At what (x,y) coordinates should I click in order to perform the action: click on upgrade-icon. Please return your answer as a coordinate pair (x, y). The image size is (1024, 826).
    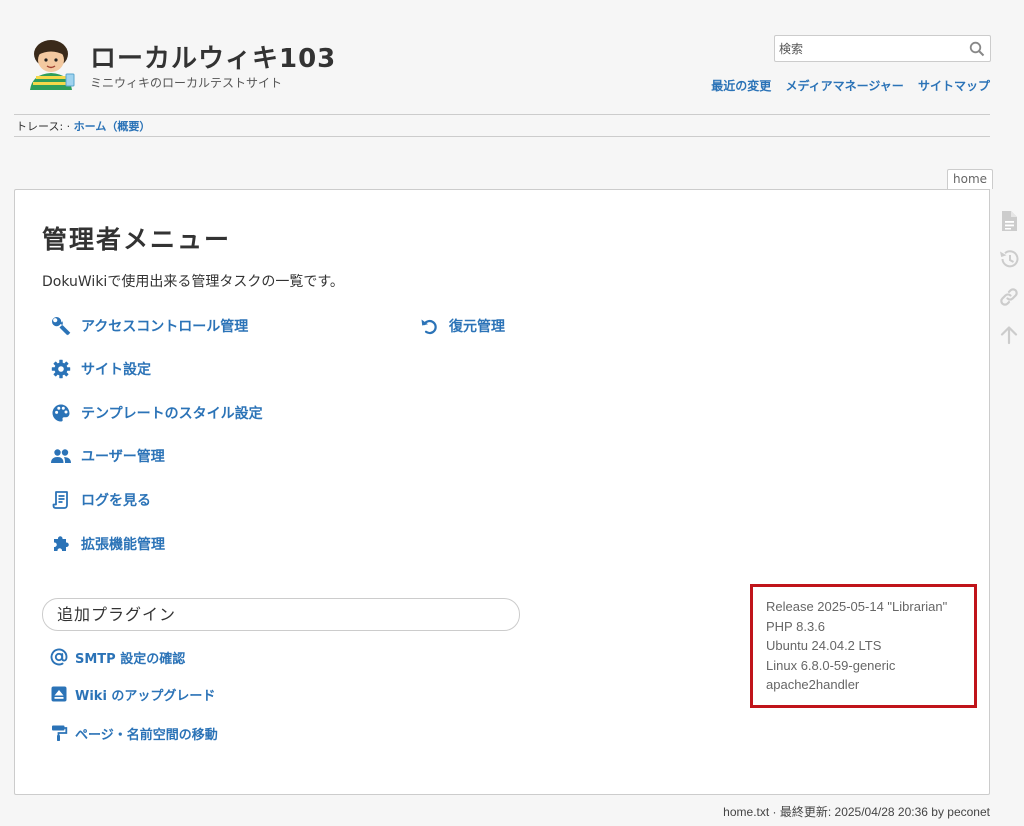
    Looking at the image, I should click on (59, 694).